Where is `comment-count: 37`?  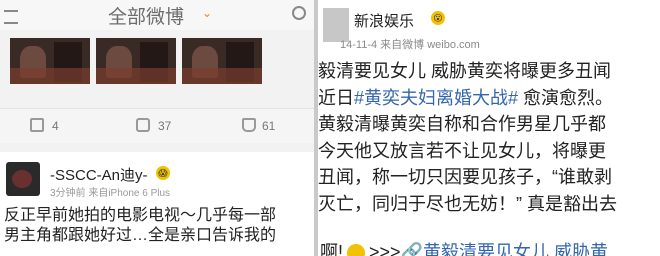
comment-count: 37 is located at coordinates (164, 126).